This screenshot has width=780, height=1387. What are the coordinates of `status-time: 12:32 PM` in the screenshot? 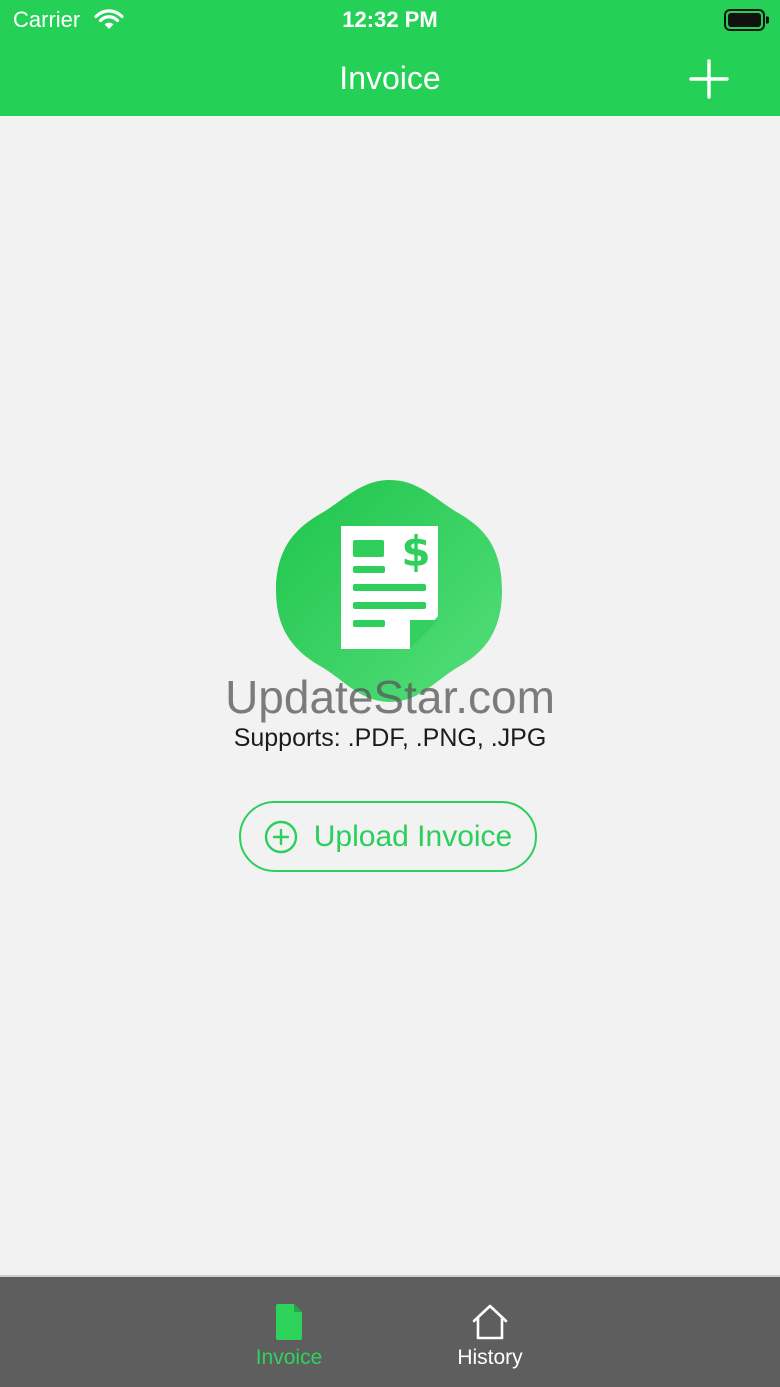 It's located at (390, 19).